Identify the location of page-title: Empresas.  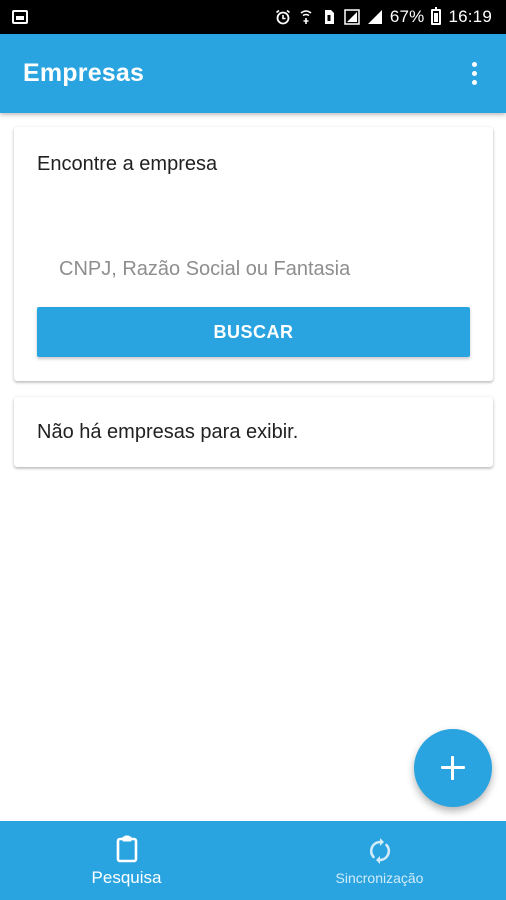
(84, 73).